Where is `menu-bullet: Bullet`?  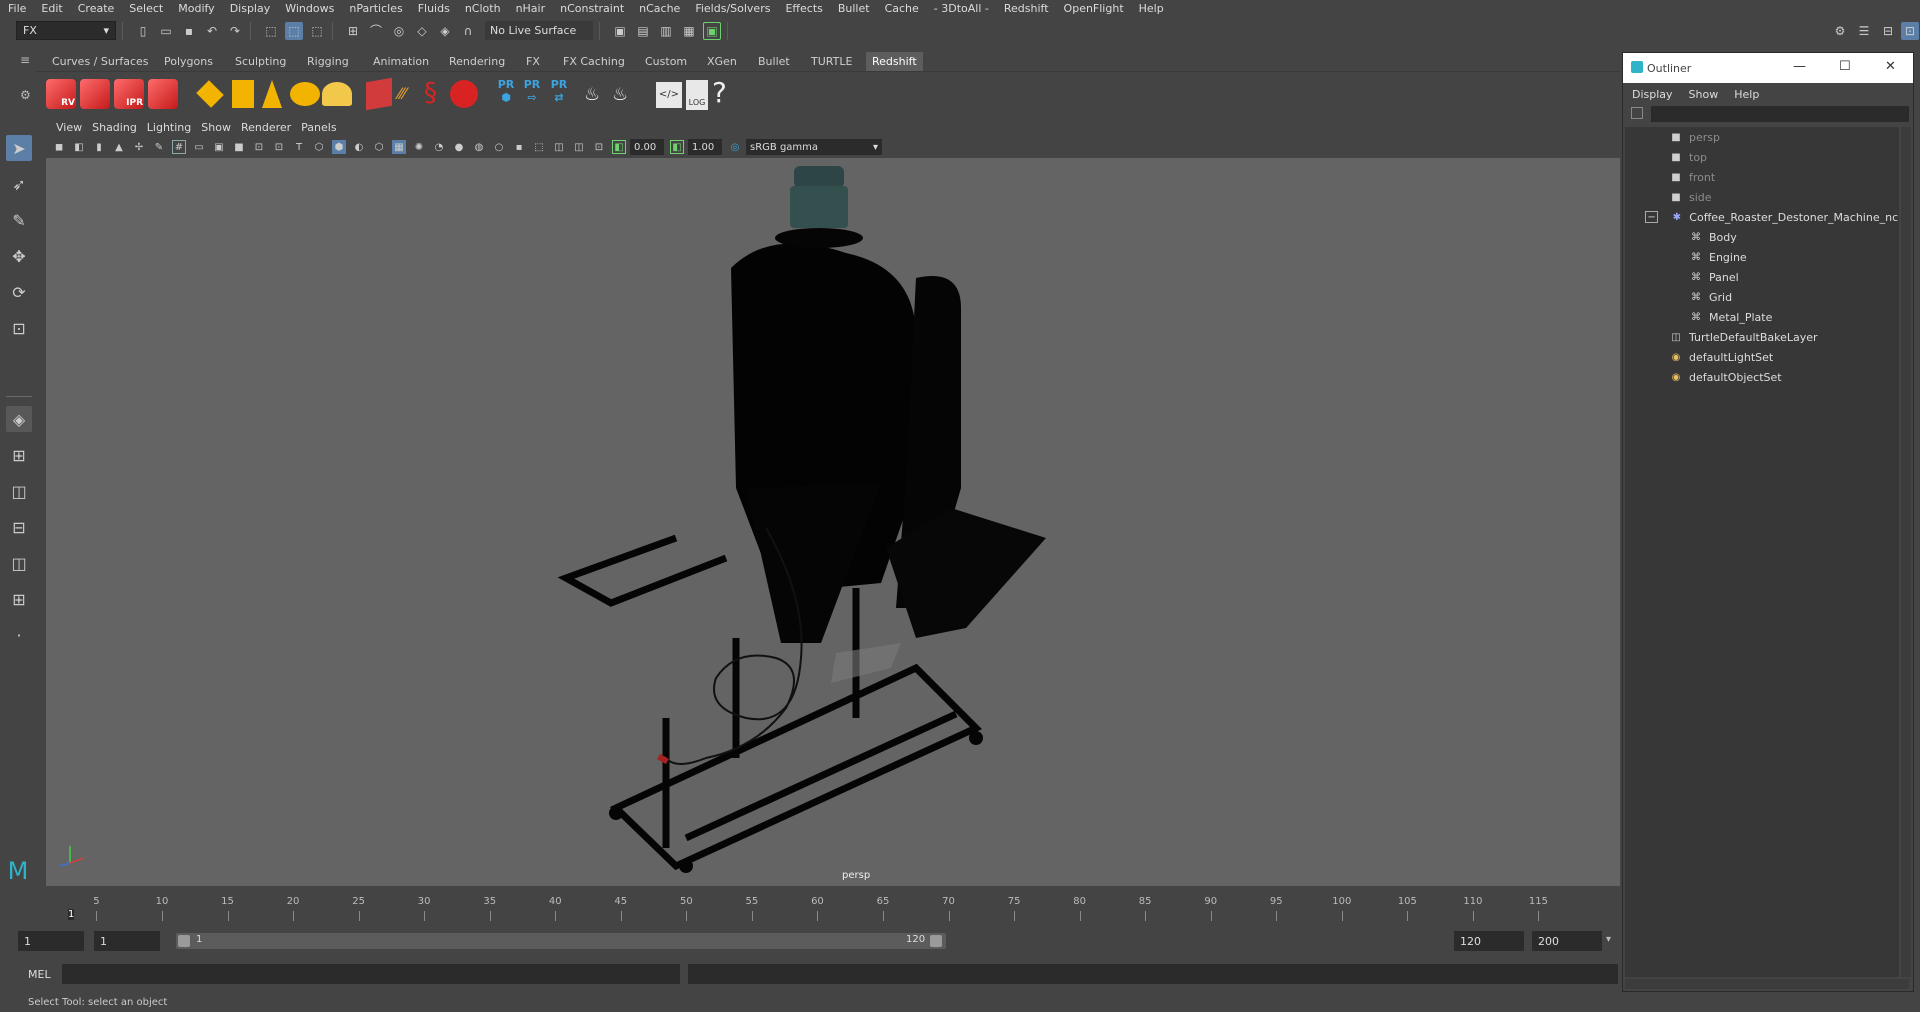
menu-bullet: Bullet is located at coordinates (854, 8).